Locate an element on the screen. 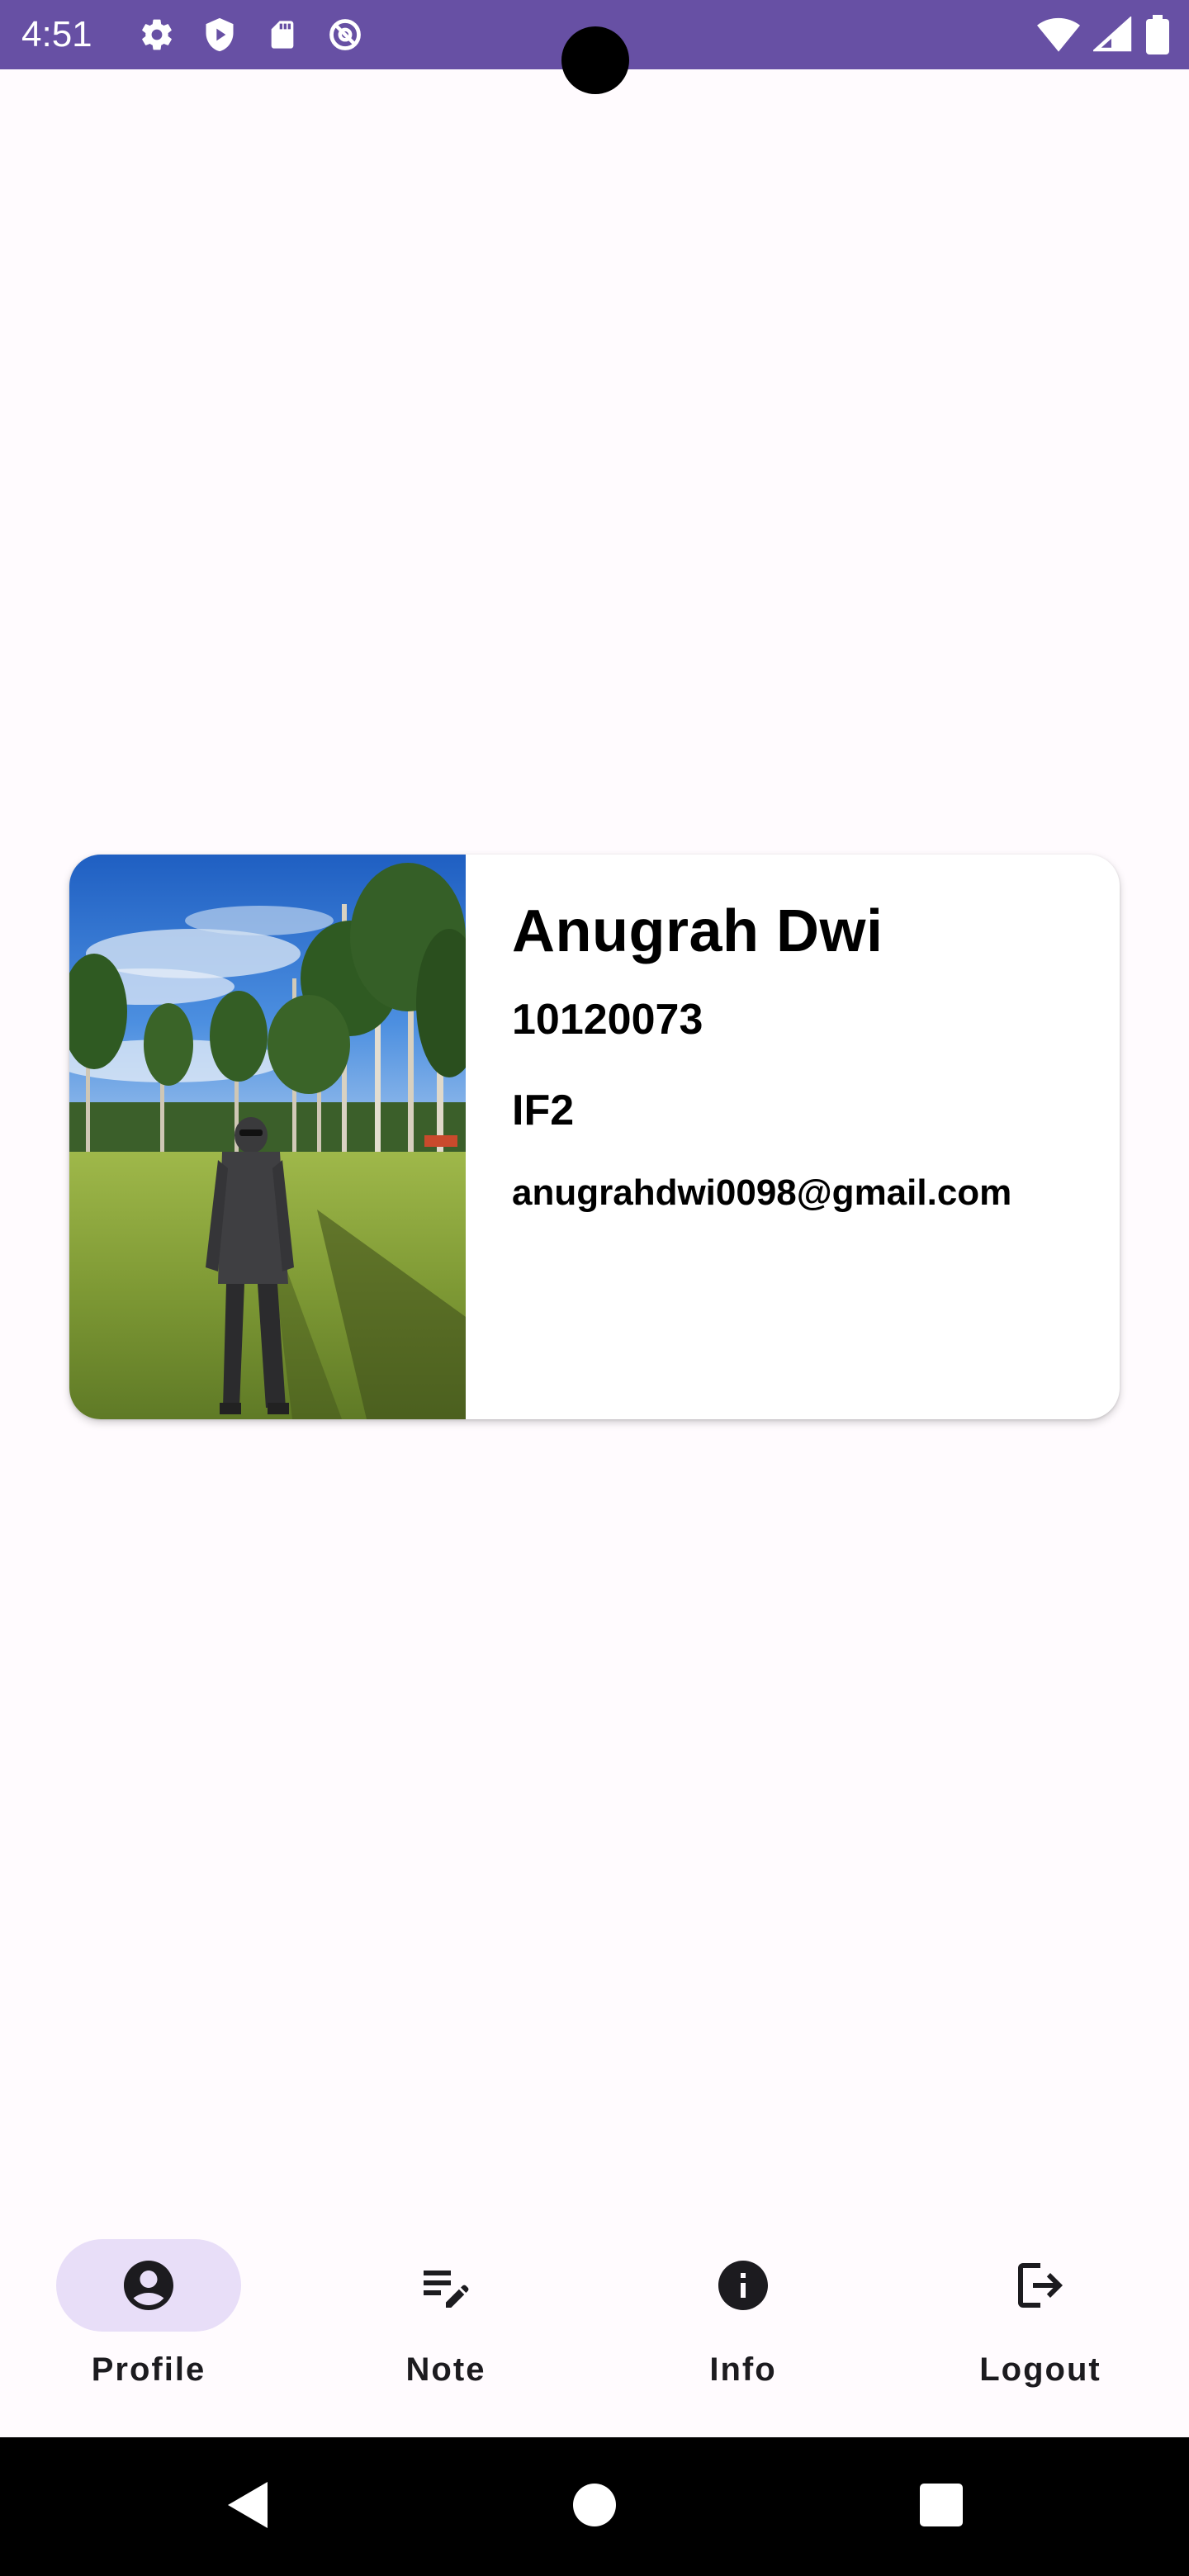  edit-note-icon is located at coordinates (446, 2285).